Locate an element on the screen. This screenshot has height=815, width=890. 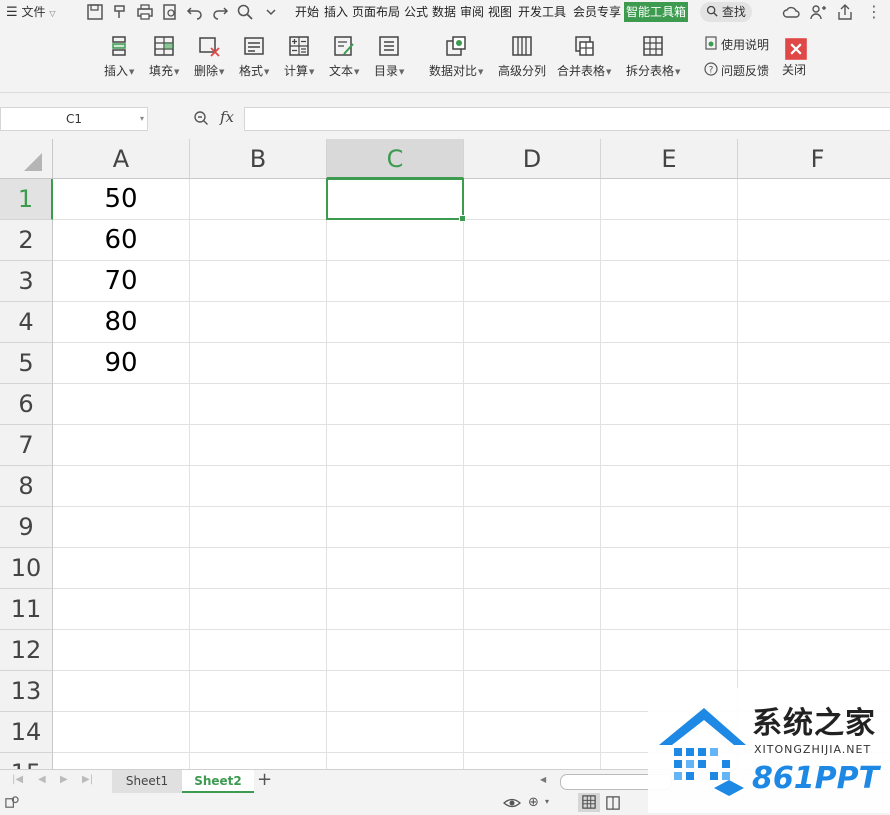
cell-b10 is located at coordinates (258, 568).